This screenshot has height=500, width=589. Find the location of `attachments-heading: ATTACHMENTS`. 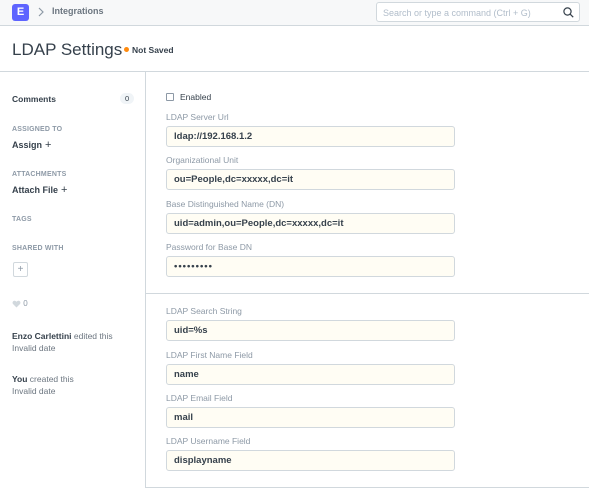

attachments-heading: ATTACHMENTS is located at coordinates (39, 174).